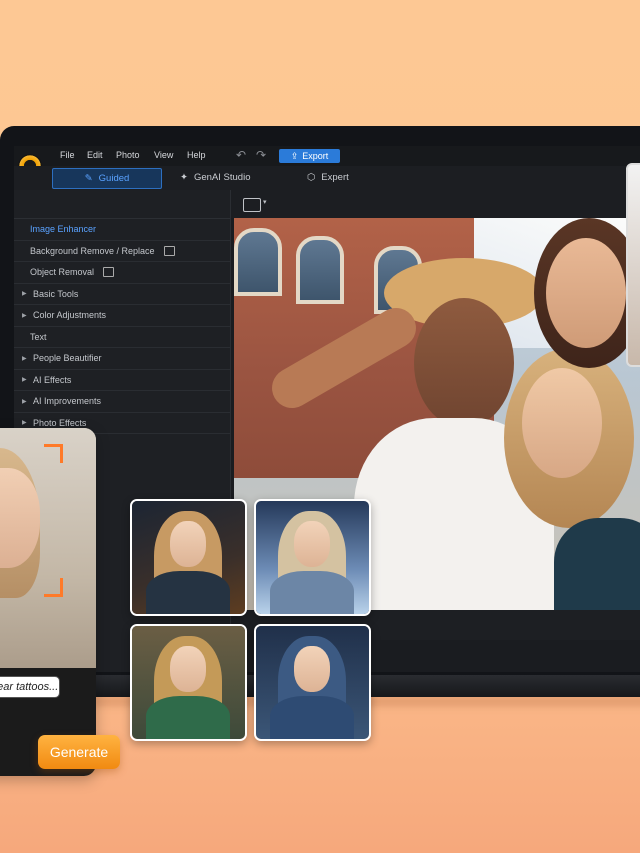  I want to click on magic-wand-icon: ✎, so click(88, 178).